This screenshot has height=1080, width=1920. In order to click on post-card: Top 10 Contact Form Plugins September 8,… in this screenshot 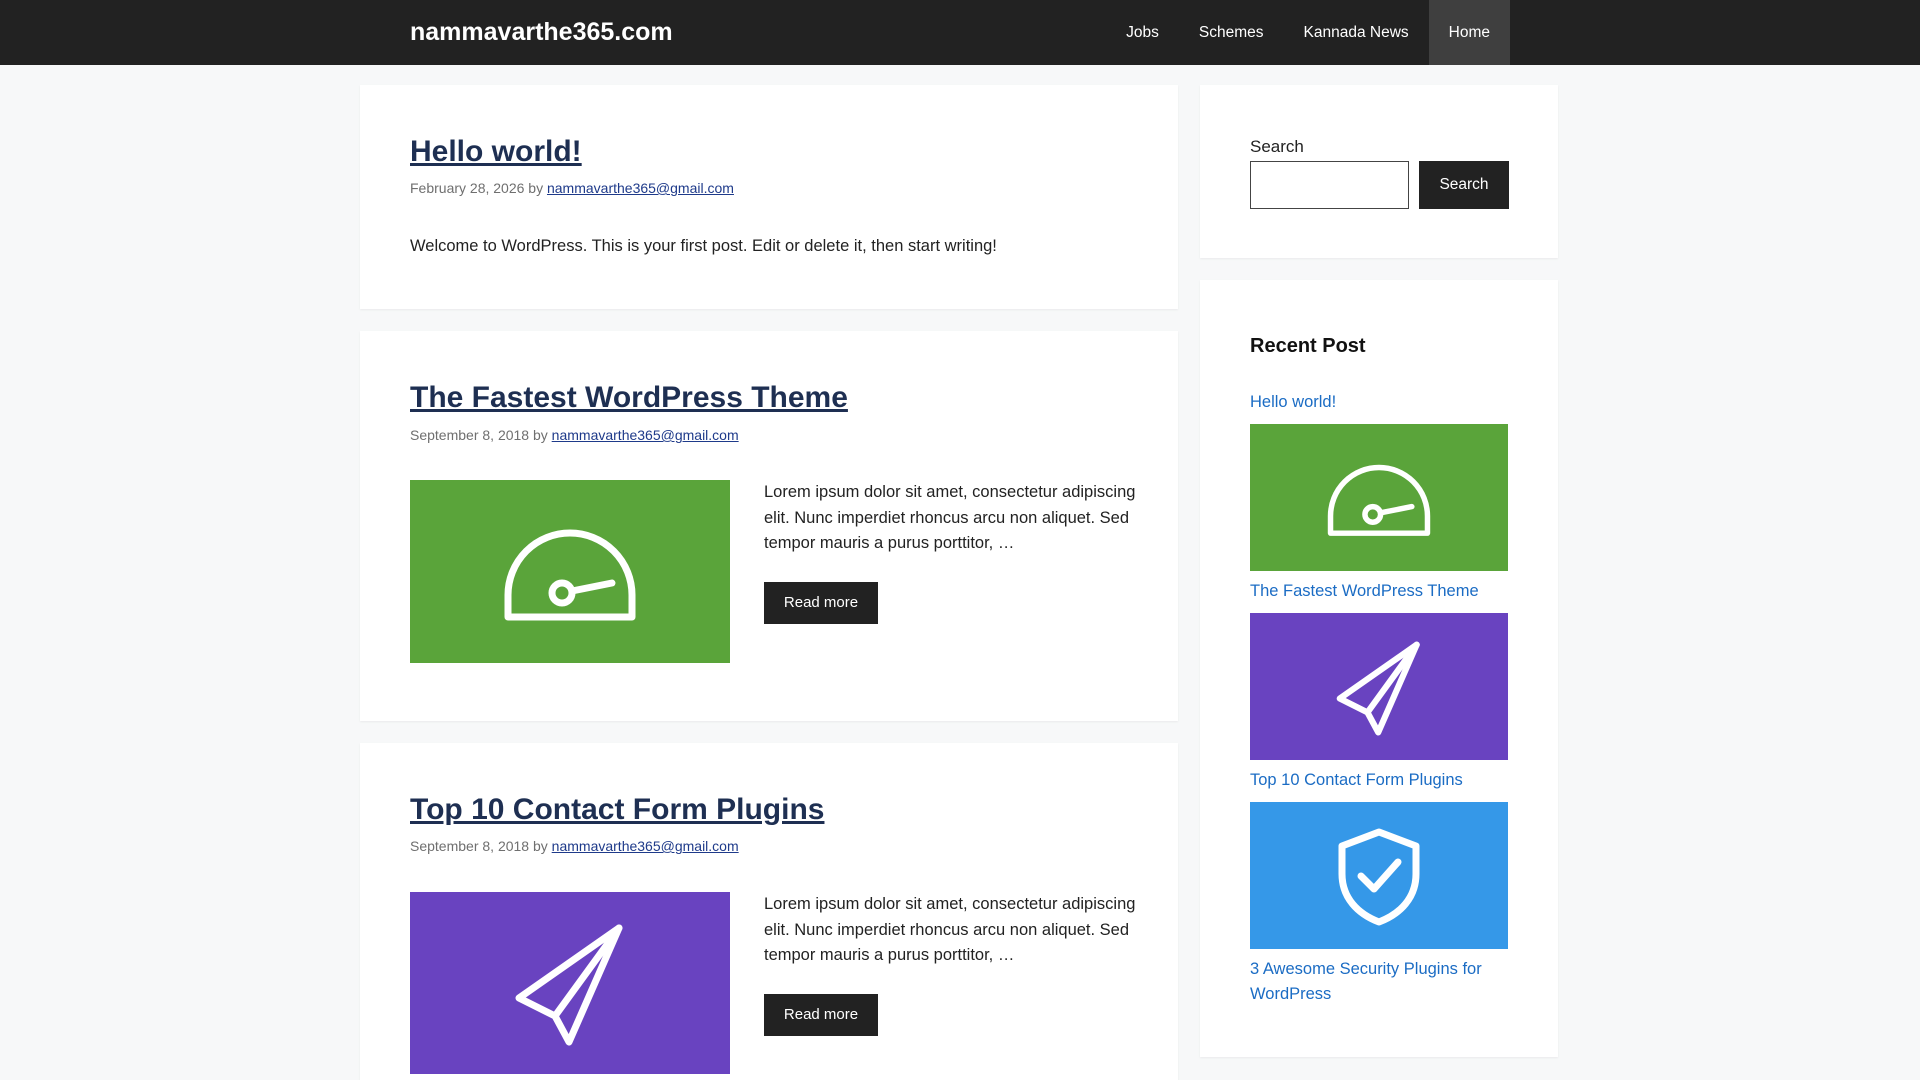, I will do `click(769, 911)`.